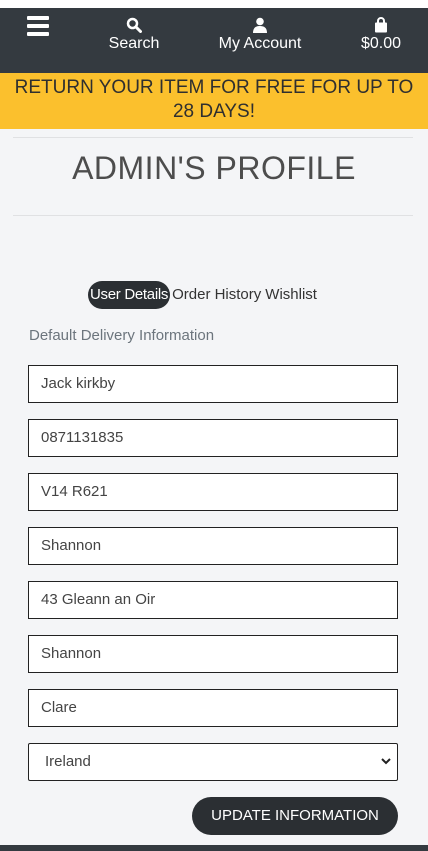  I want to click on profile-tabs: User Details Order History Wishlist, so click(203, 295).